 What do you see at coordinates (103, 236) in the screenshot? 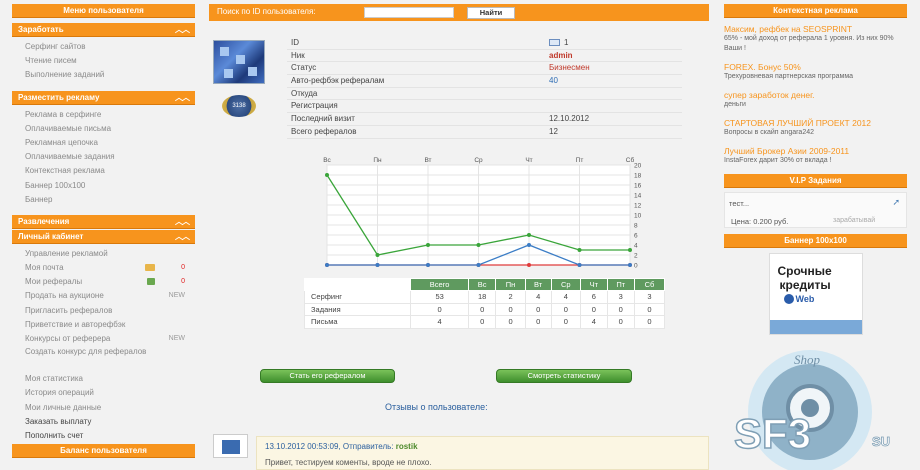
I see `section-cabinet-header: Личный кабинет ︿︿` at bounding box center [103, 236].